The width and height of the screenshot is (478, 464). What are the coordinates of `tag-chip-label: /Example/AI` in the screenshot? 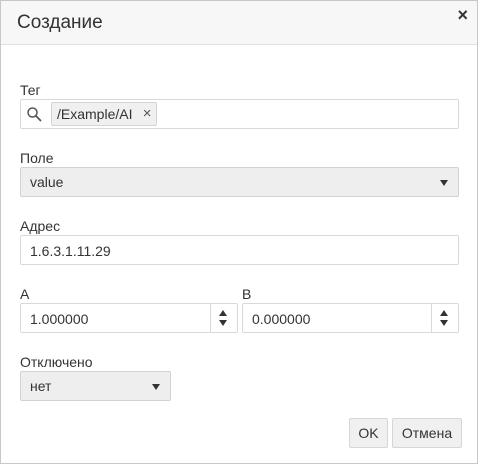 It's located at (95, 114).